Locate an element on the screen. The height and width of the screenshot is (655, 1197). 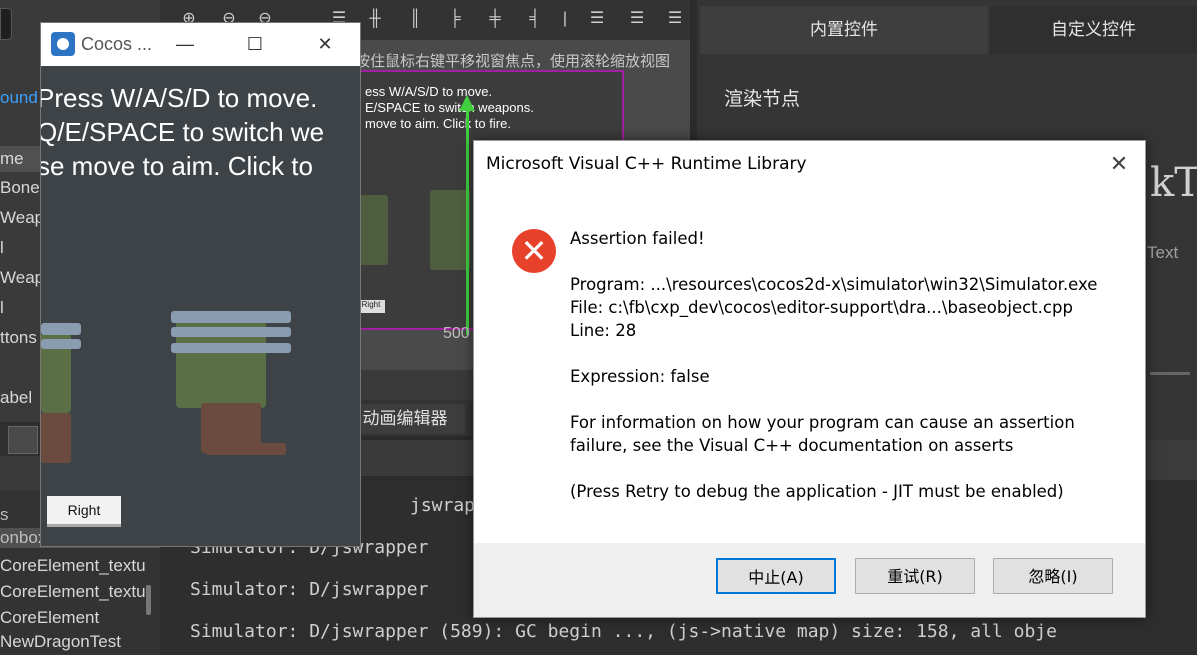
cocos-logo-mark is located at coordinates (63, 44).